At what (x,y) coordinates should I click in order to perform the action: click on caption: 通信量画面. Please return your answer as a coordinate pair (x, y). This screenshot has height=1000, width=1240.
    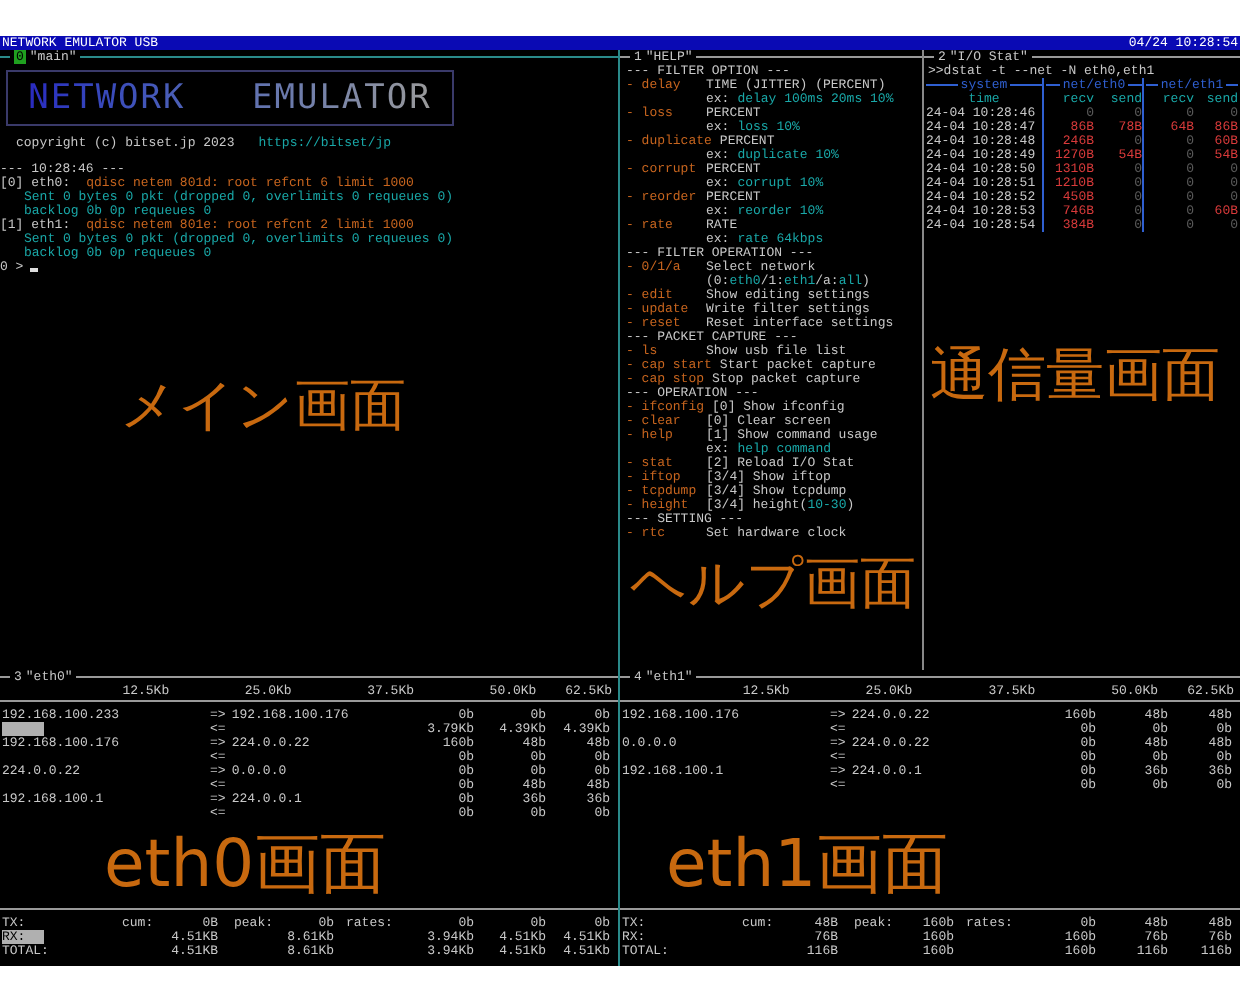
    Looking at the image, I should click on (1075, 375).